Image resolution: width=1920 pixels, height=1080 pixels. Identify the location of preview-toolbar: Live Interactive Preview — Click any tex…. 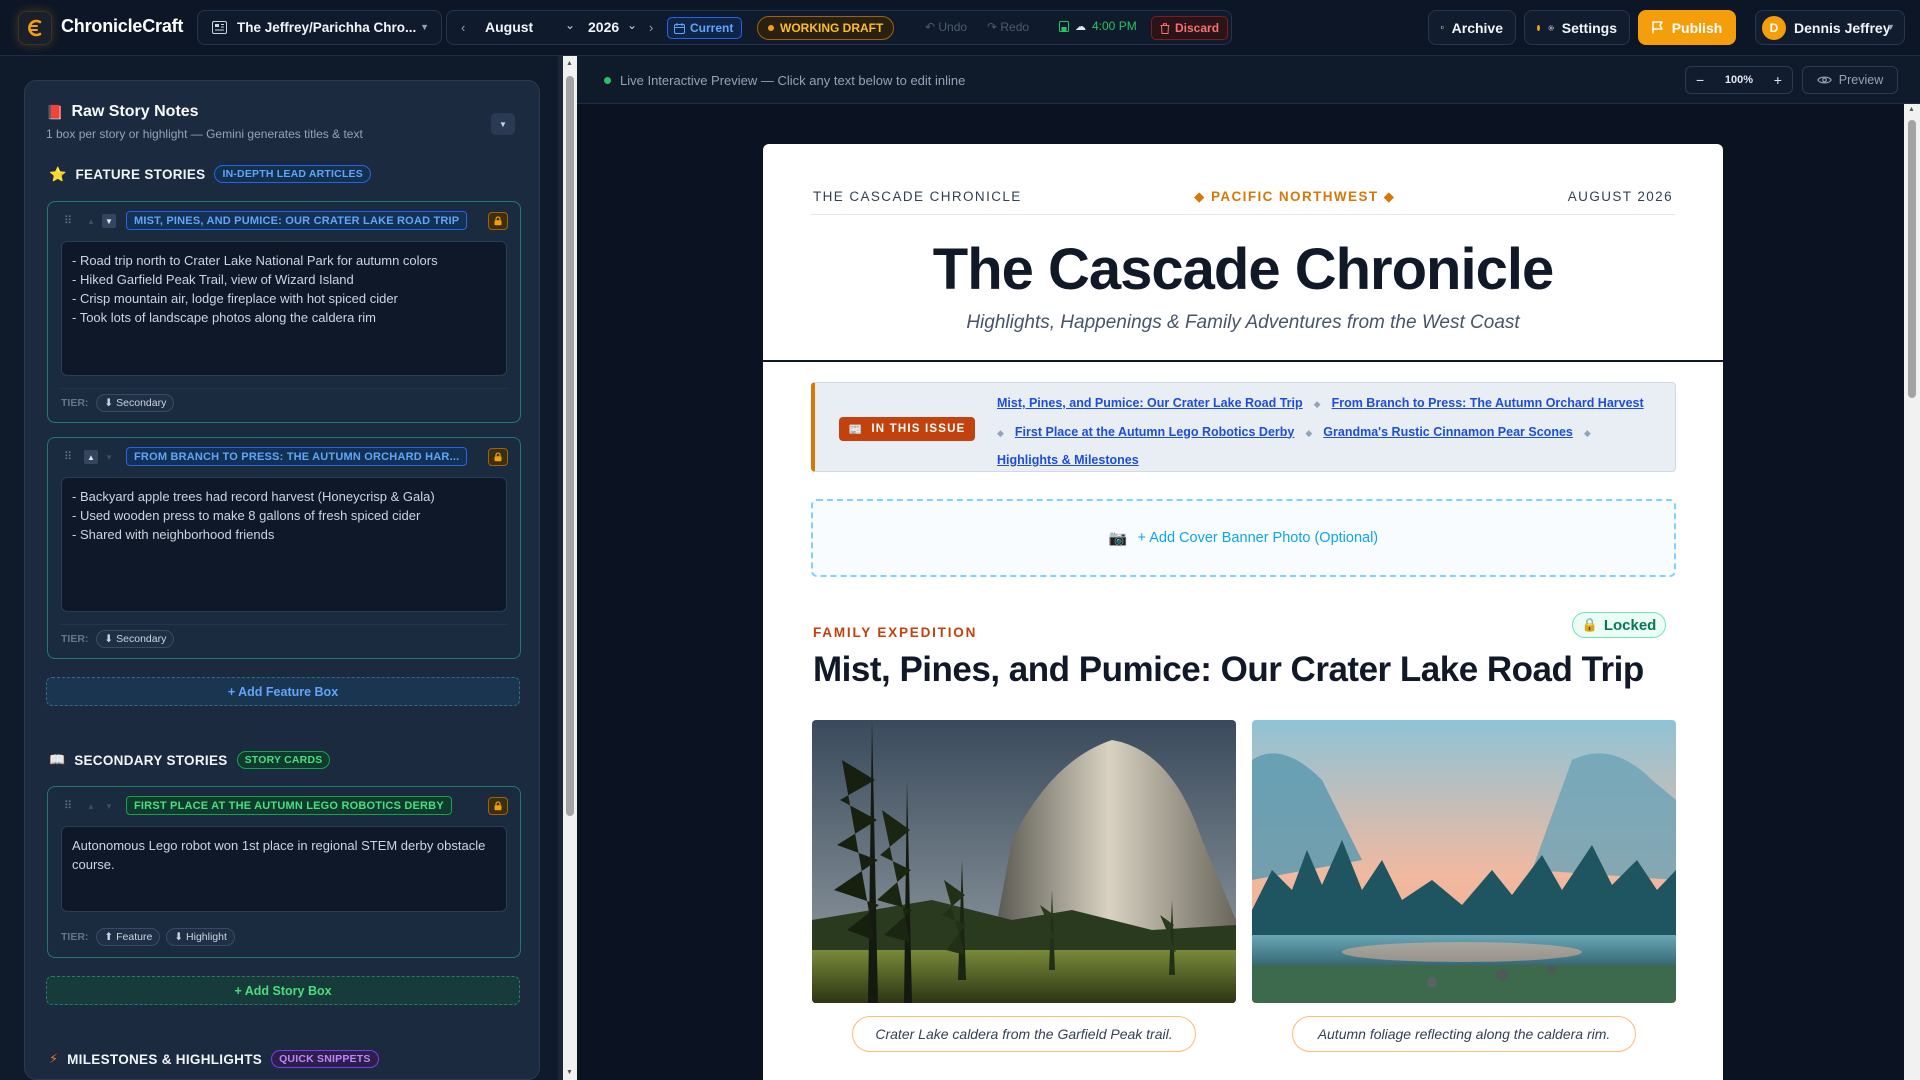
(1248, 80).